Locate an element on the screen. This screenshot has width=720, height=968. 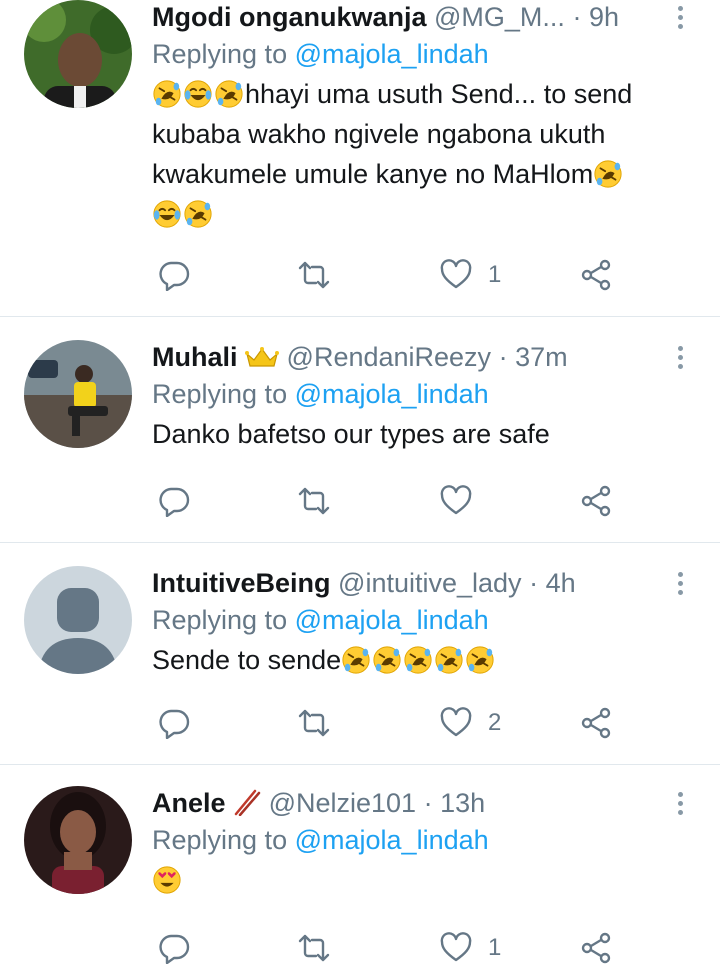
chopsticks-icon is located at coordinates (247, 803).